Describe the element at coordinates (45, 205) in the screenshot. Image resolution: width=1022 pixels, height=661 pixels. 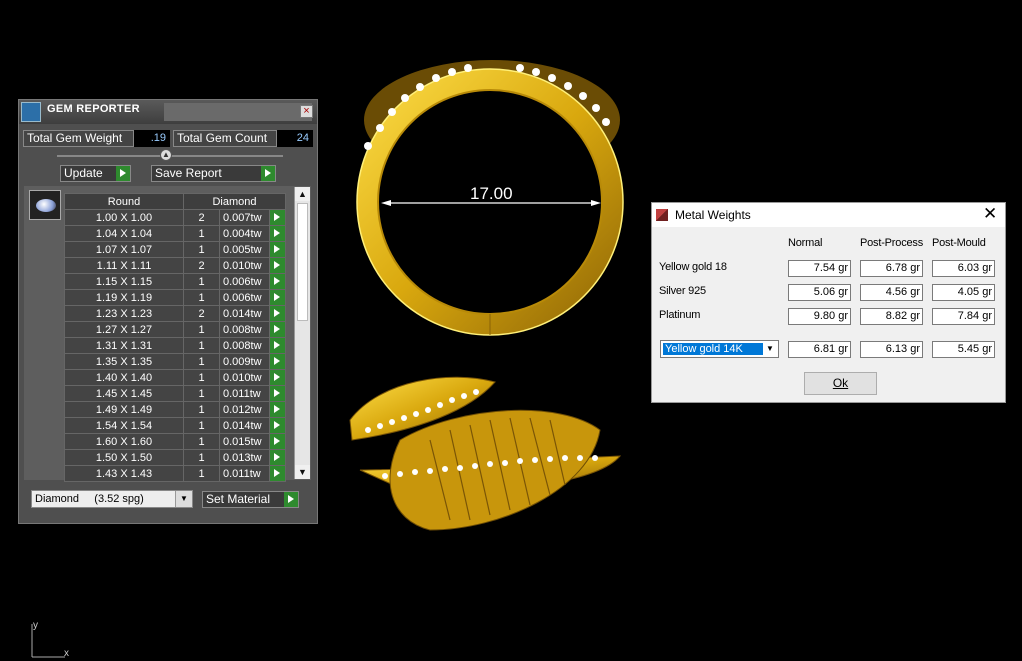
I see `round-diamond-icon` at that location.